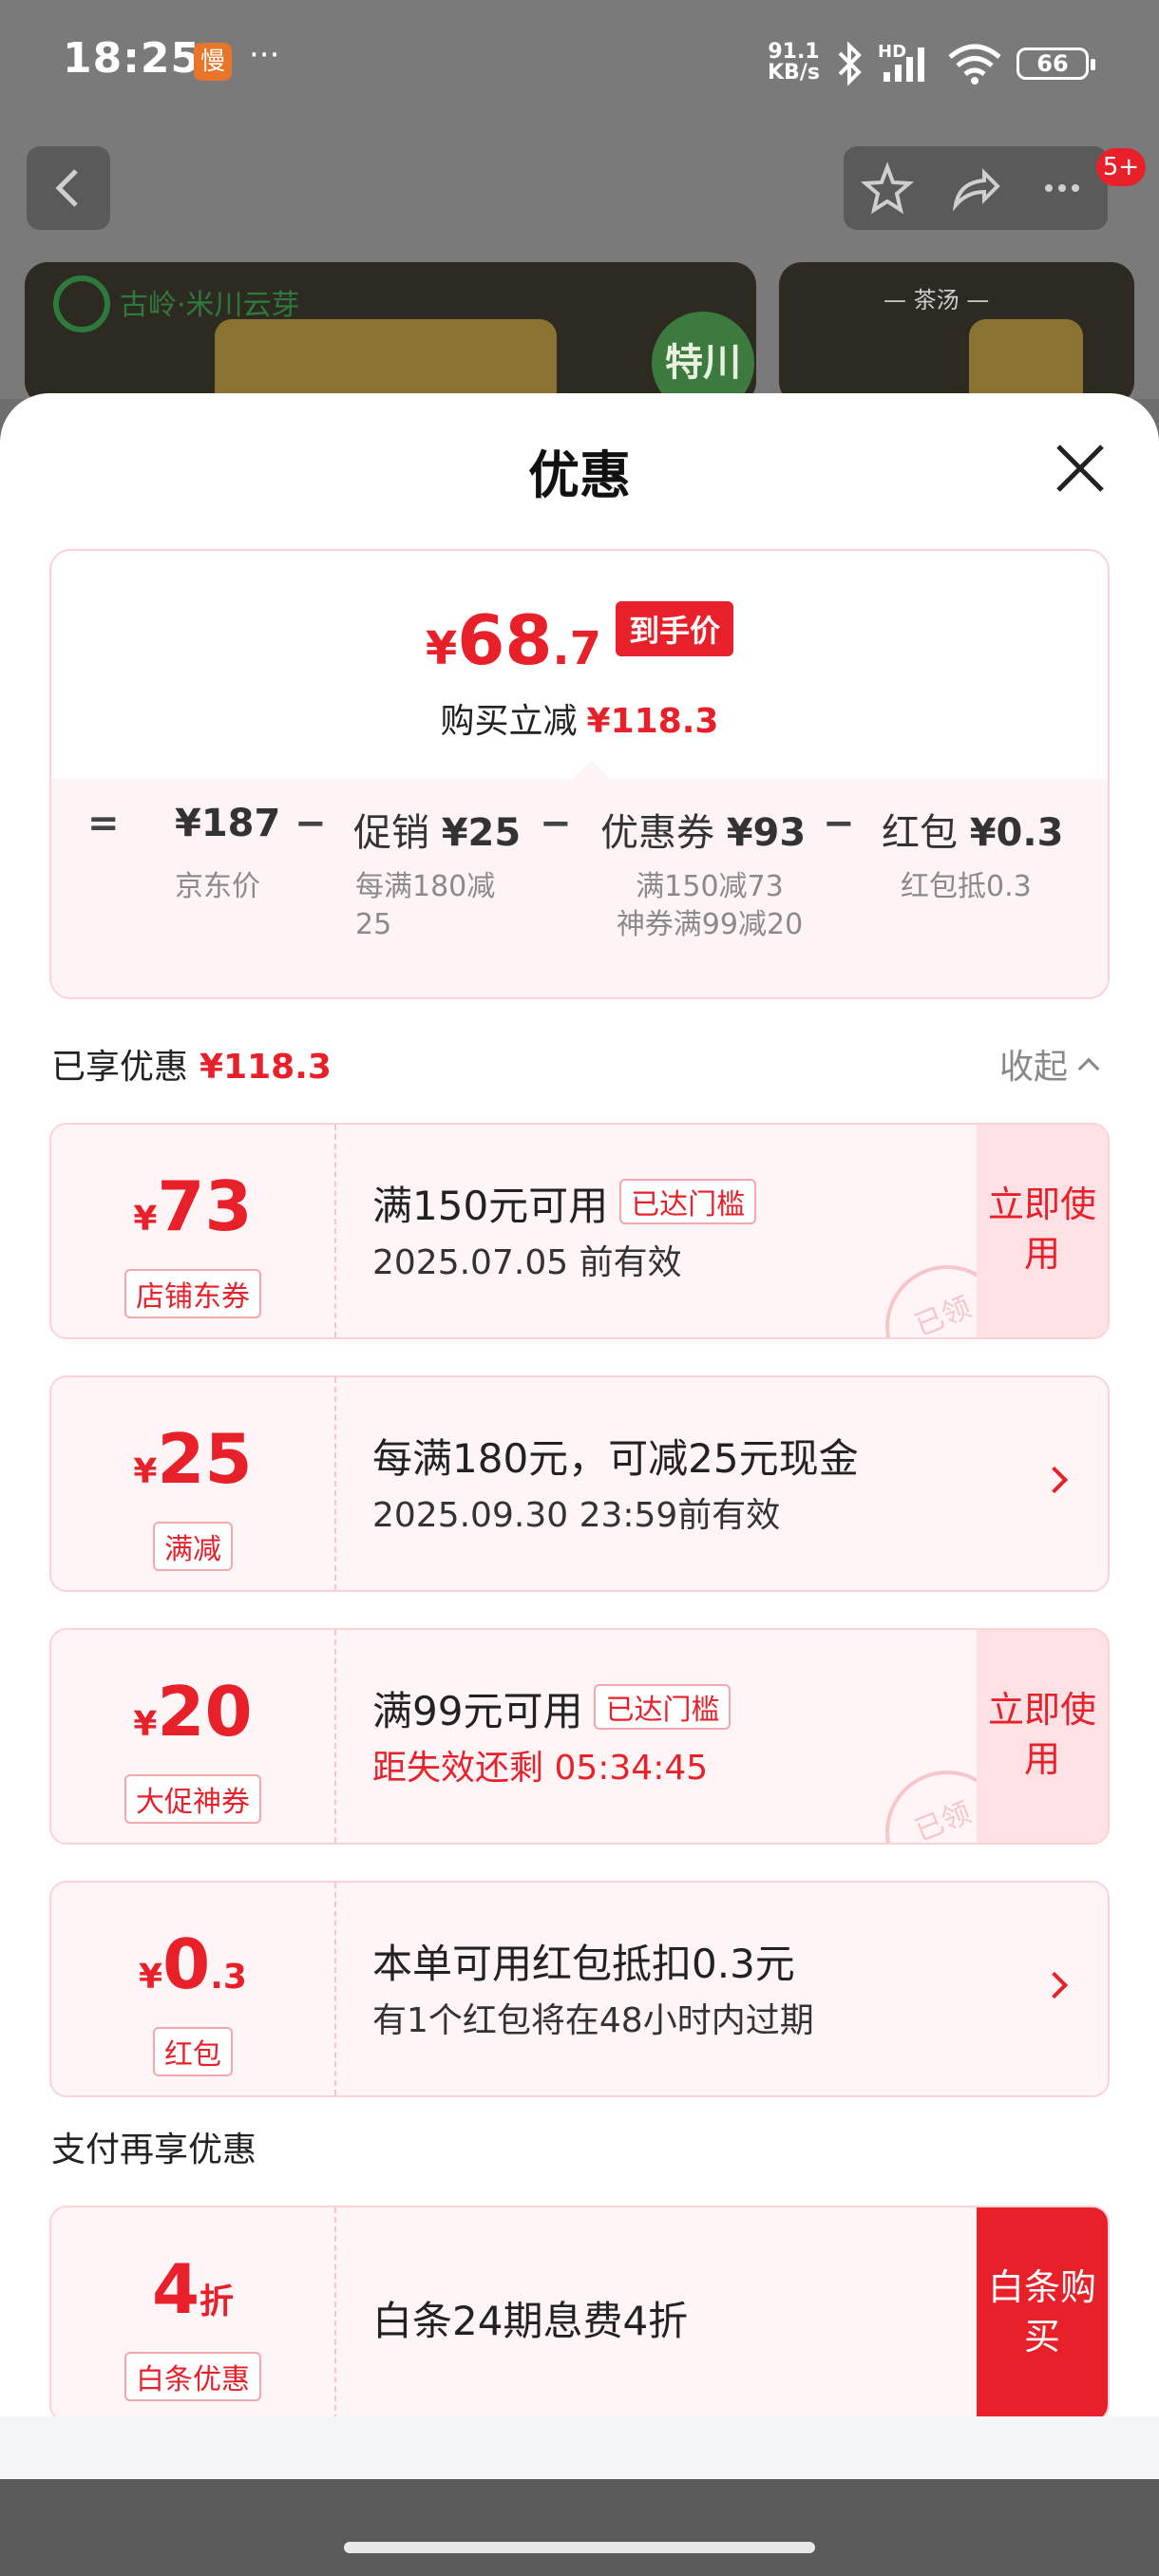 This screenshot has height=2576, width=1159. I want to click on close-button, so click(1080, 468).